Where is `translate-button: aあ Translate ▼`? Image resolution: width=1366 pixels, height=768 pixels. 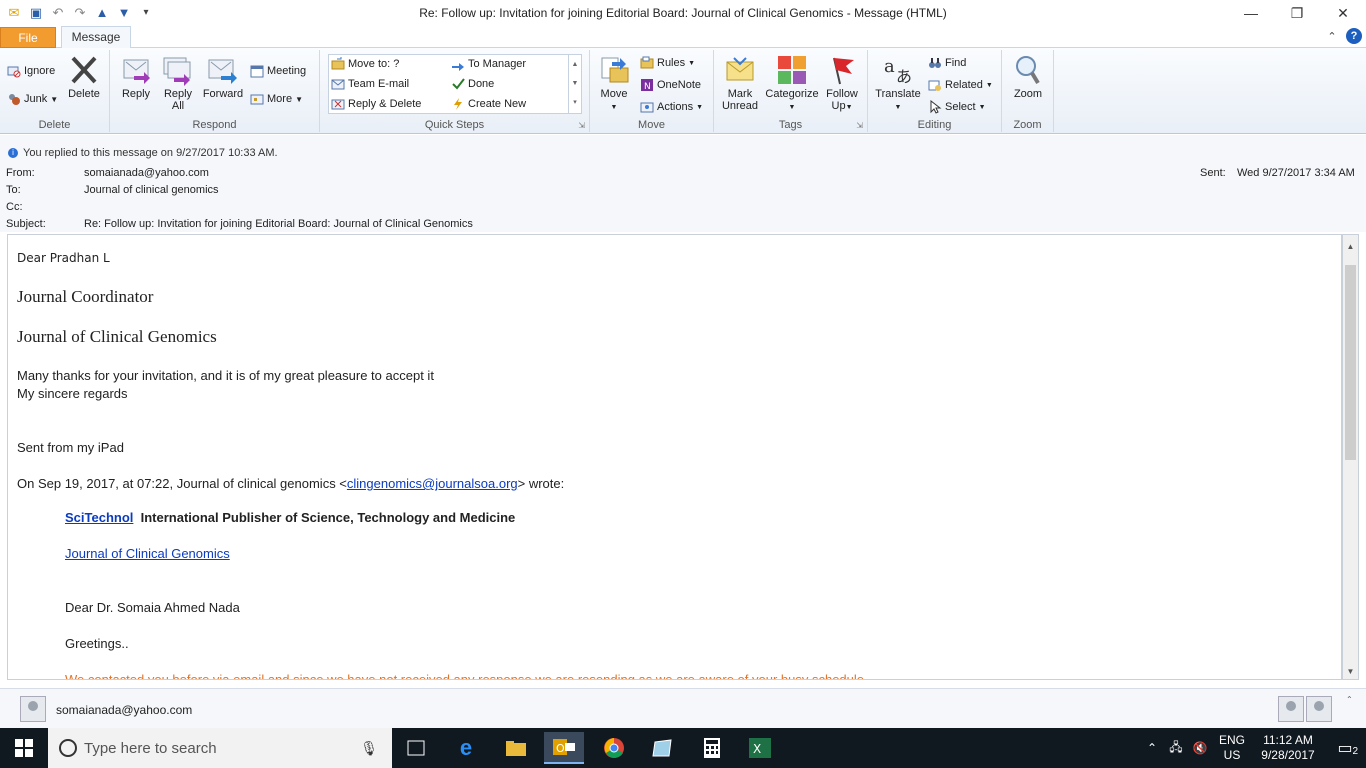 translate-button: aあ Translate ▼ is located at coordinates (898, 84).